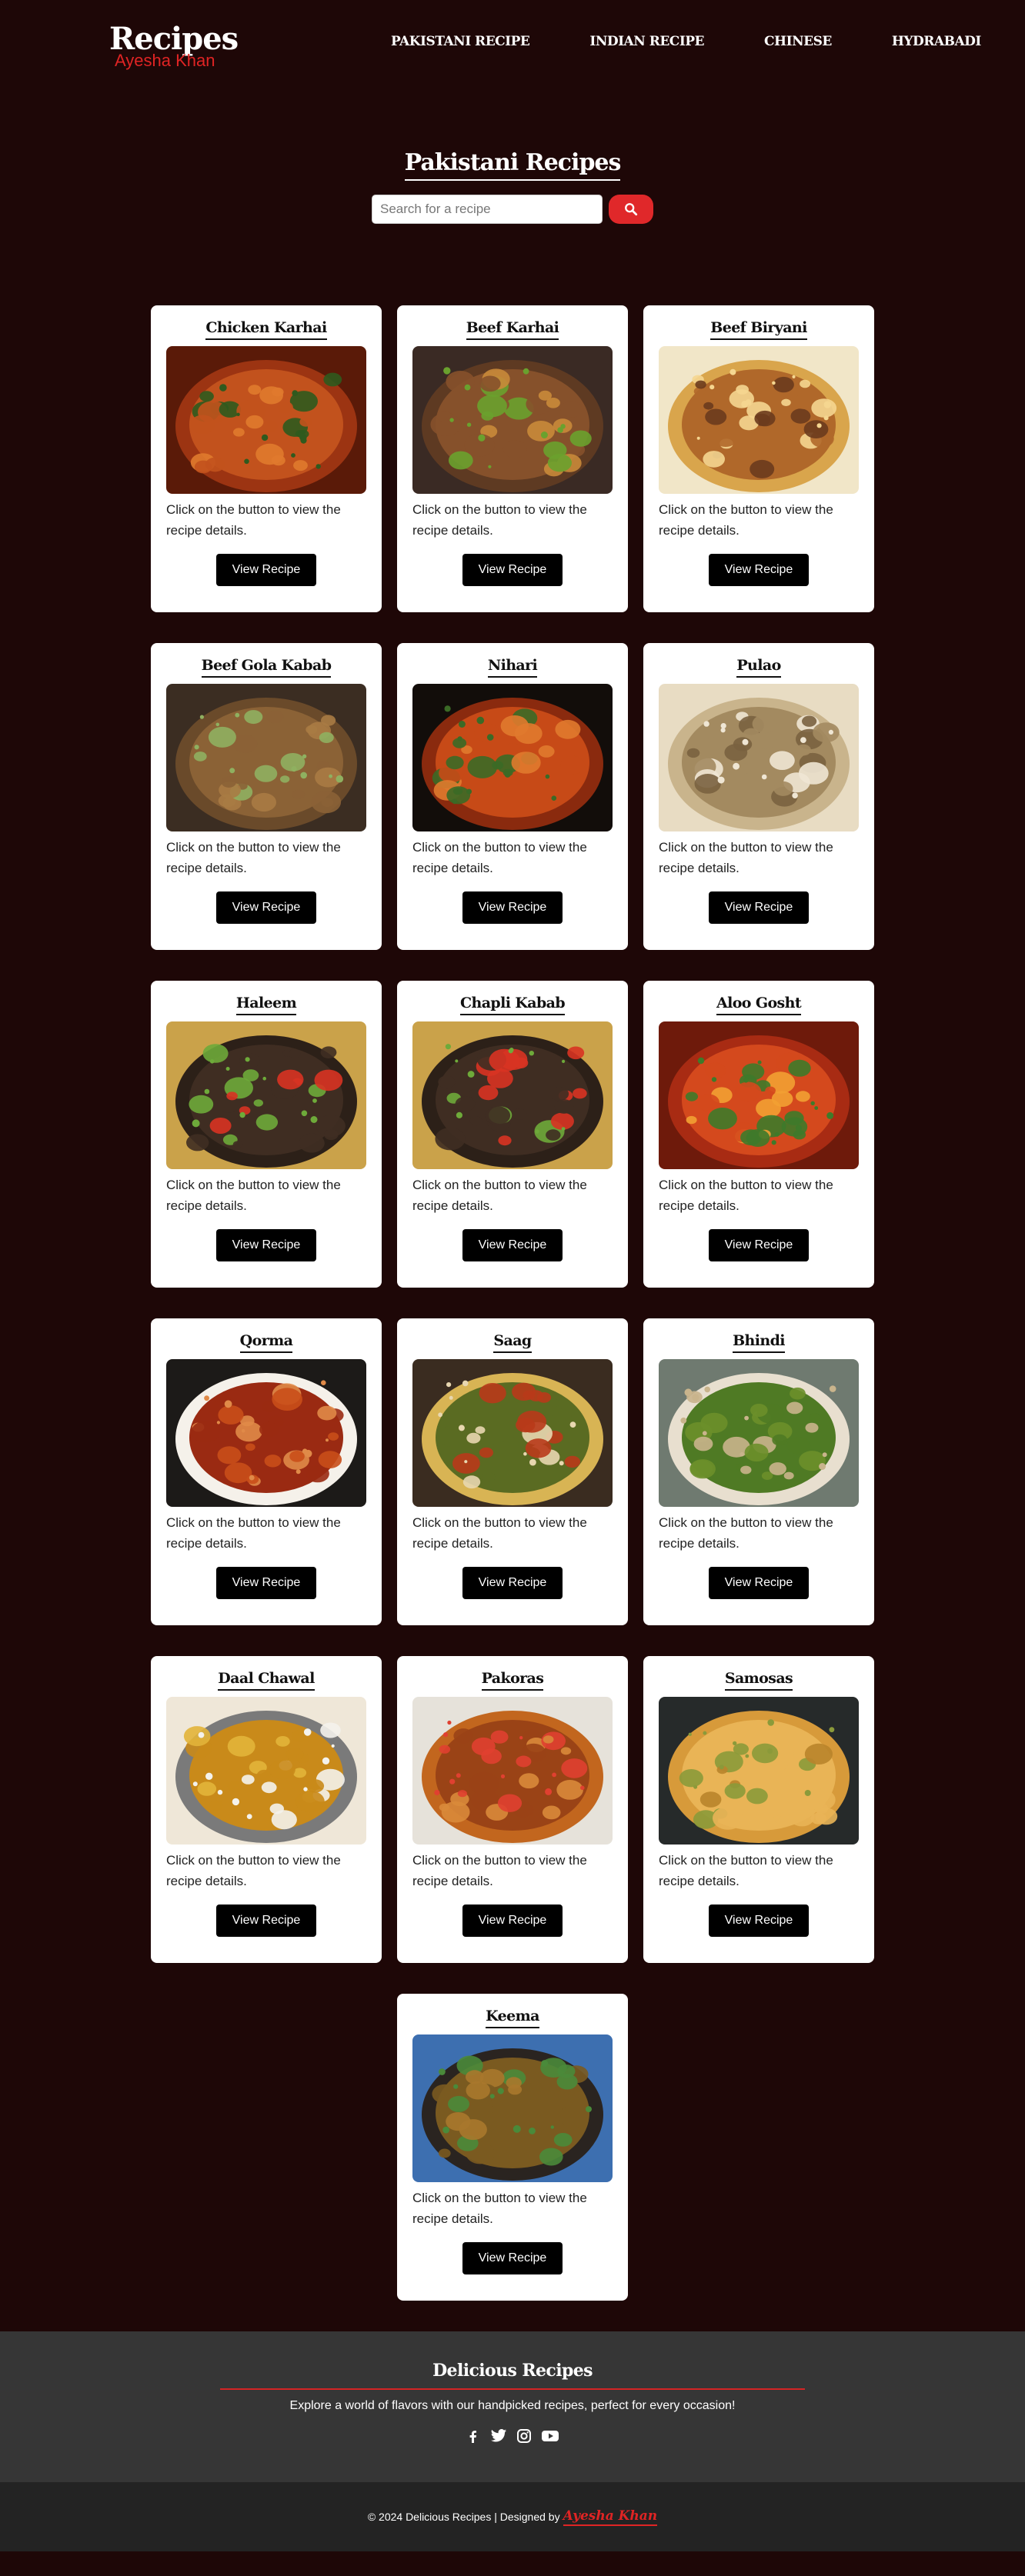 The image size is (1025, 2576). Describe the element at coordinates (512, 1342) in the screenshot. I see `recipe-title: Saag` at that location.